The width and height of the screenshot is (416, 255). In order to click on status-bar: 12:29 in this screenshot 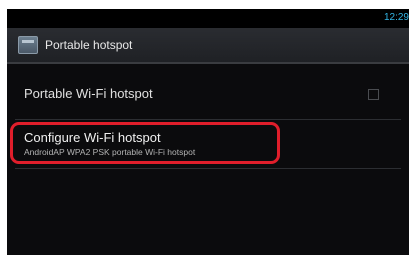, I will do `click(208, 18)`.